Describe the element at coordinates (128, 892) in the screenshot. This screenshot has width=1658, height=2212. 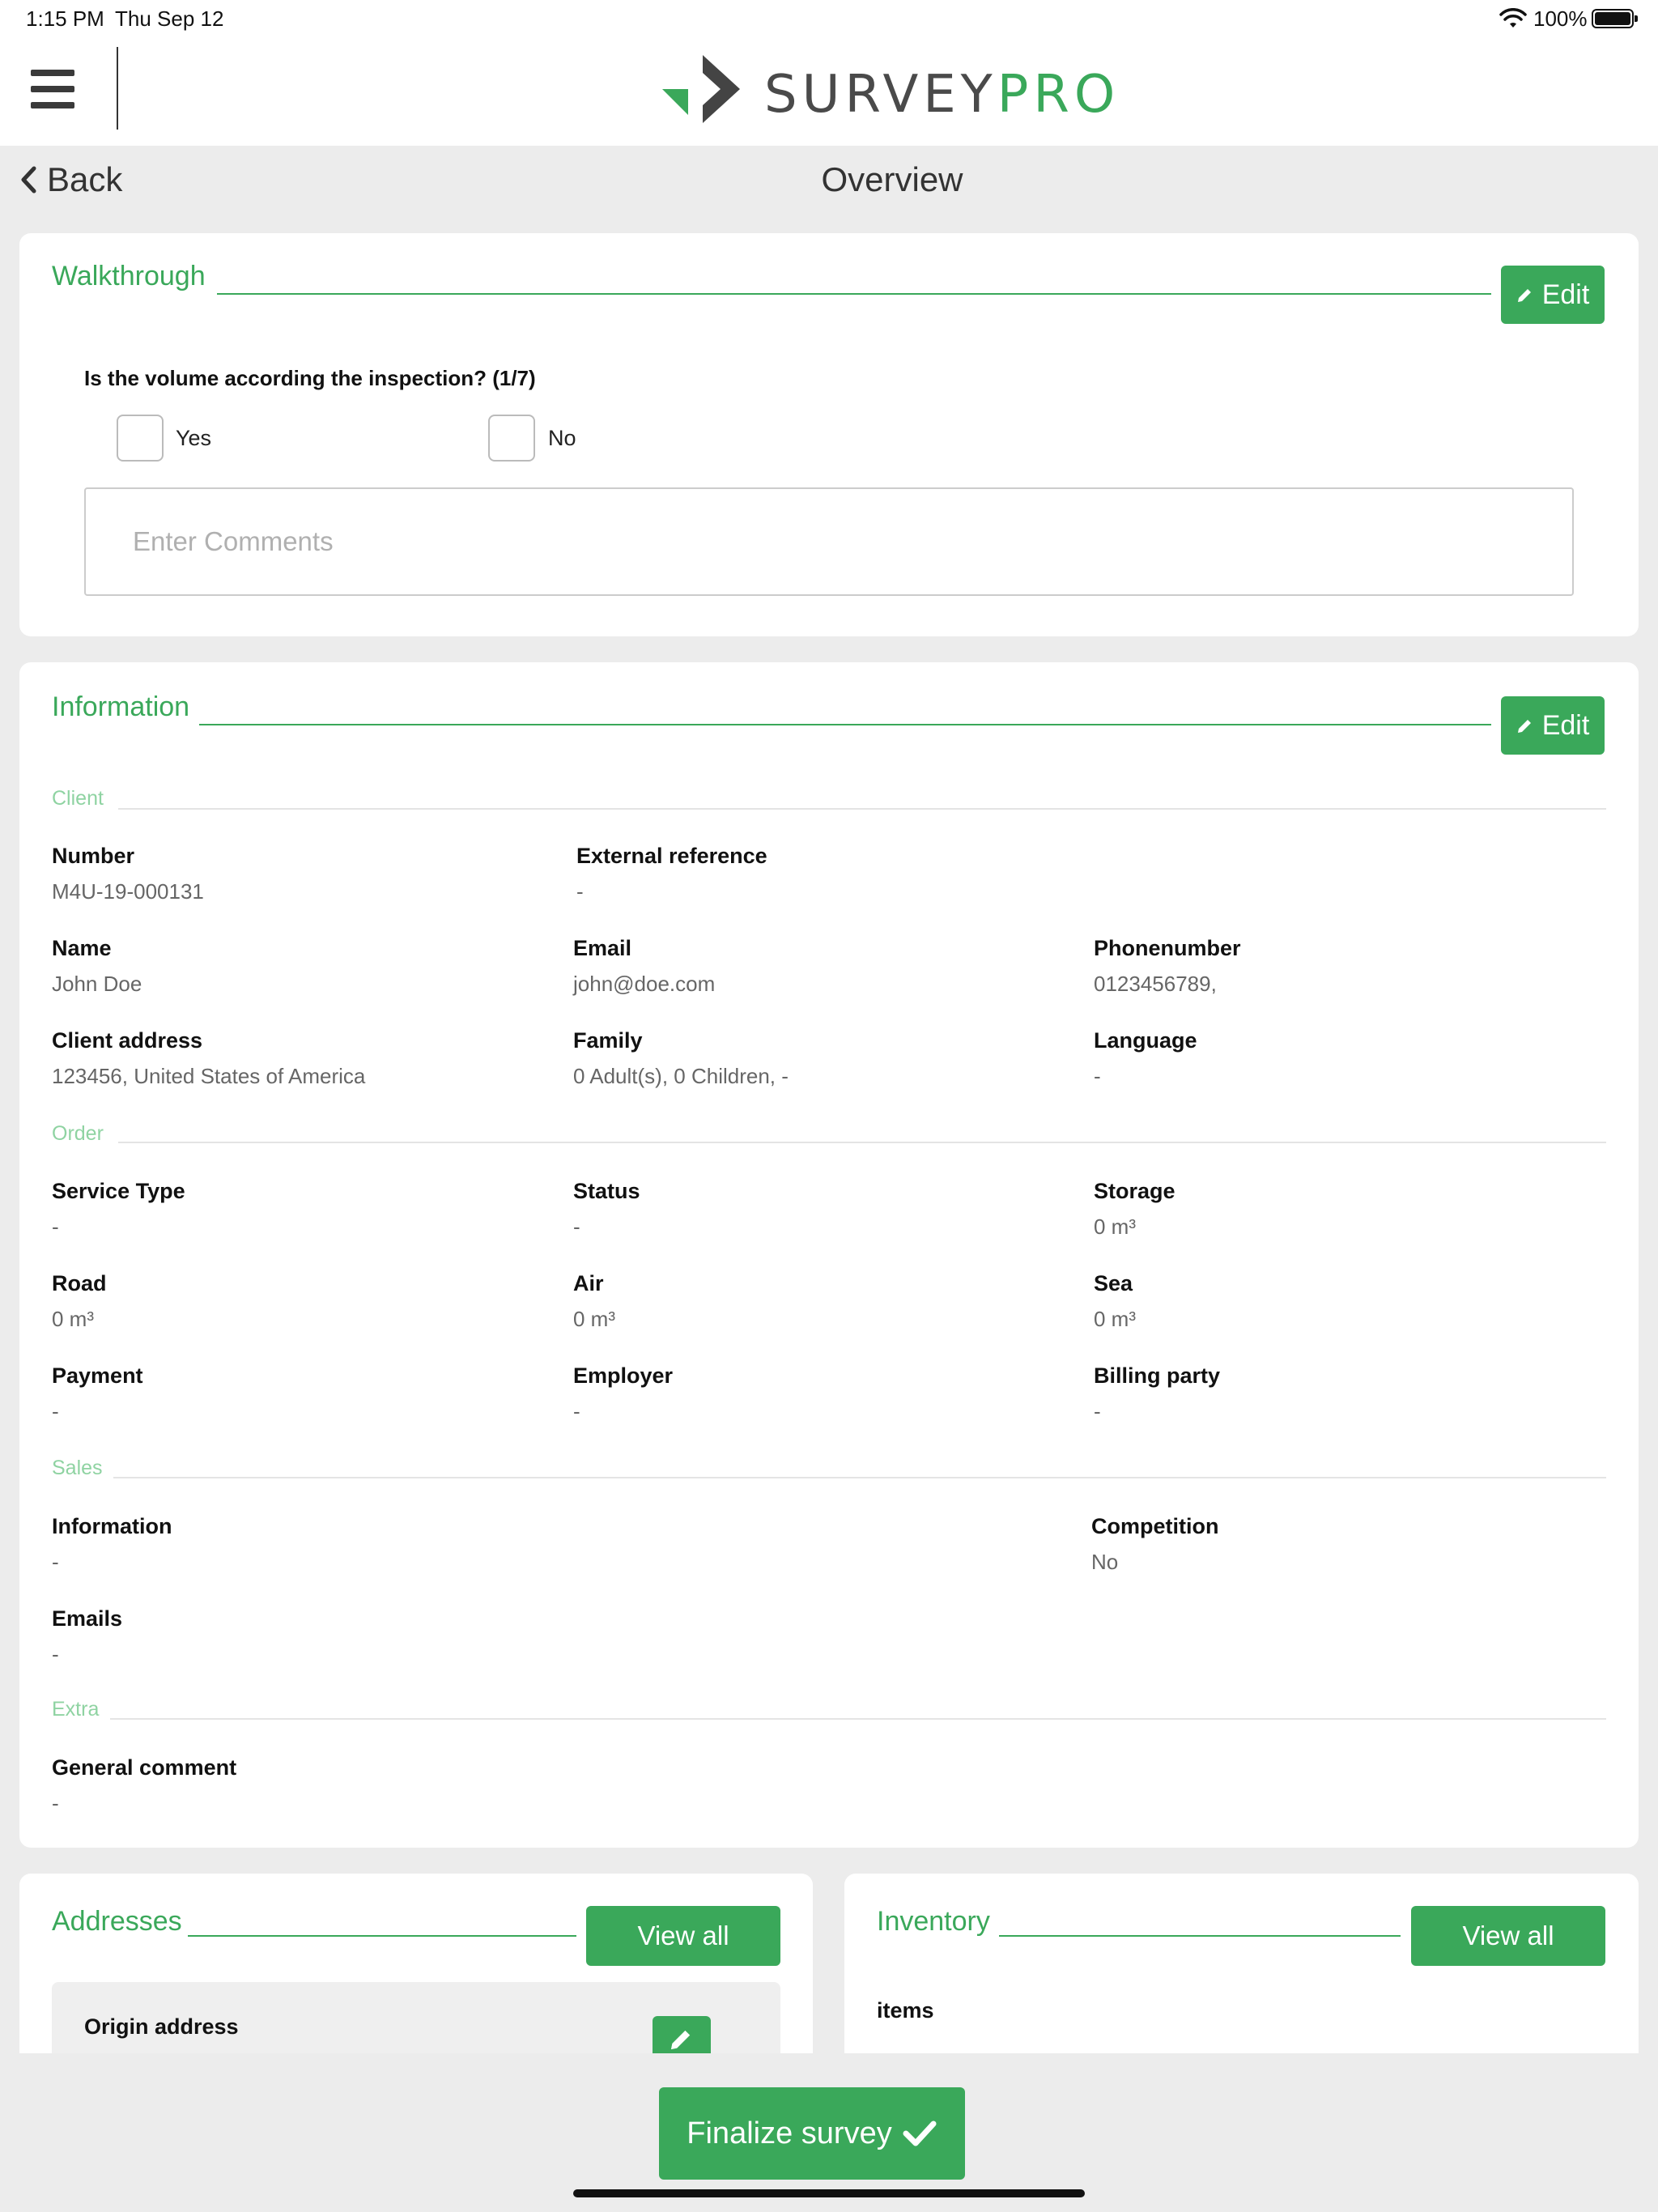
I see `field-value-number: M4U-19-000131` at that location.